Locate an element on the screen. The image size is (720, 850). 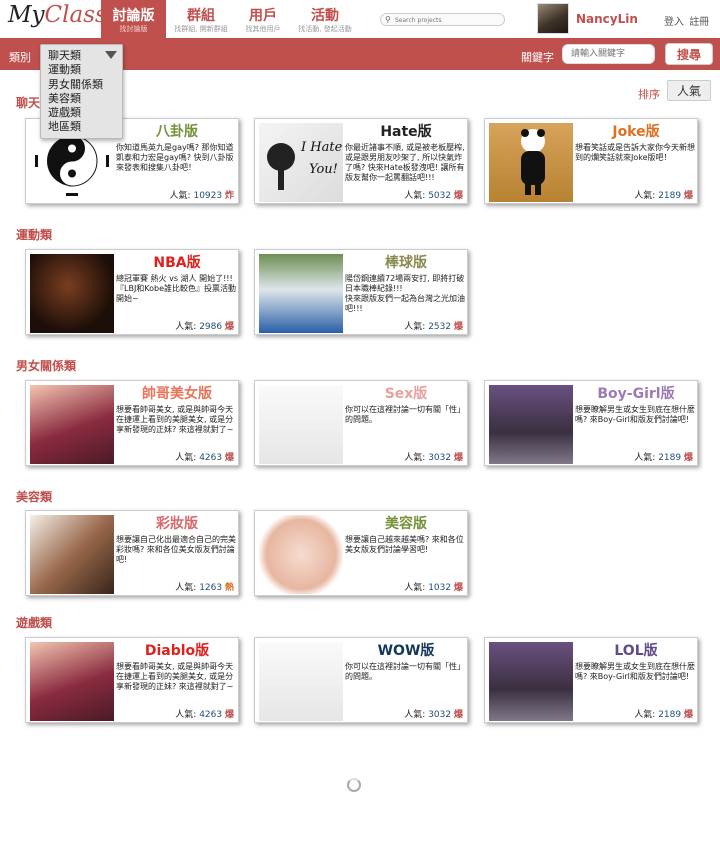
search-input is located at coordinates (447, 20).